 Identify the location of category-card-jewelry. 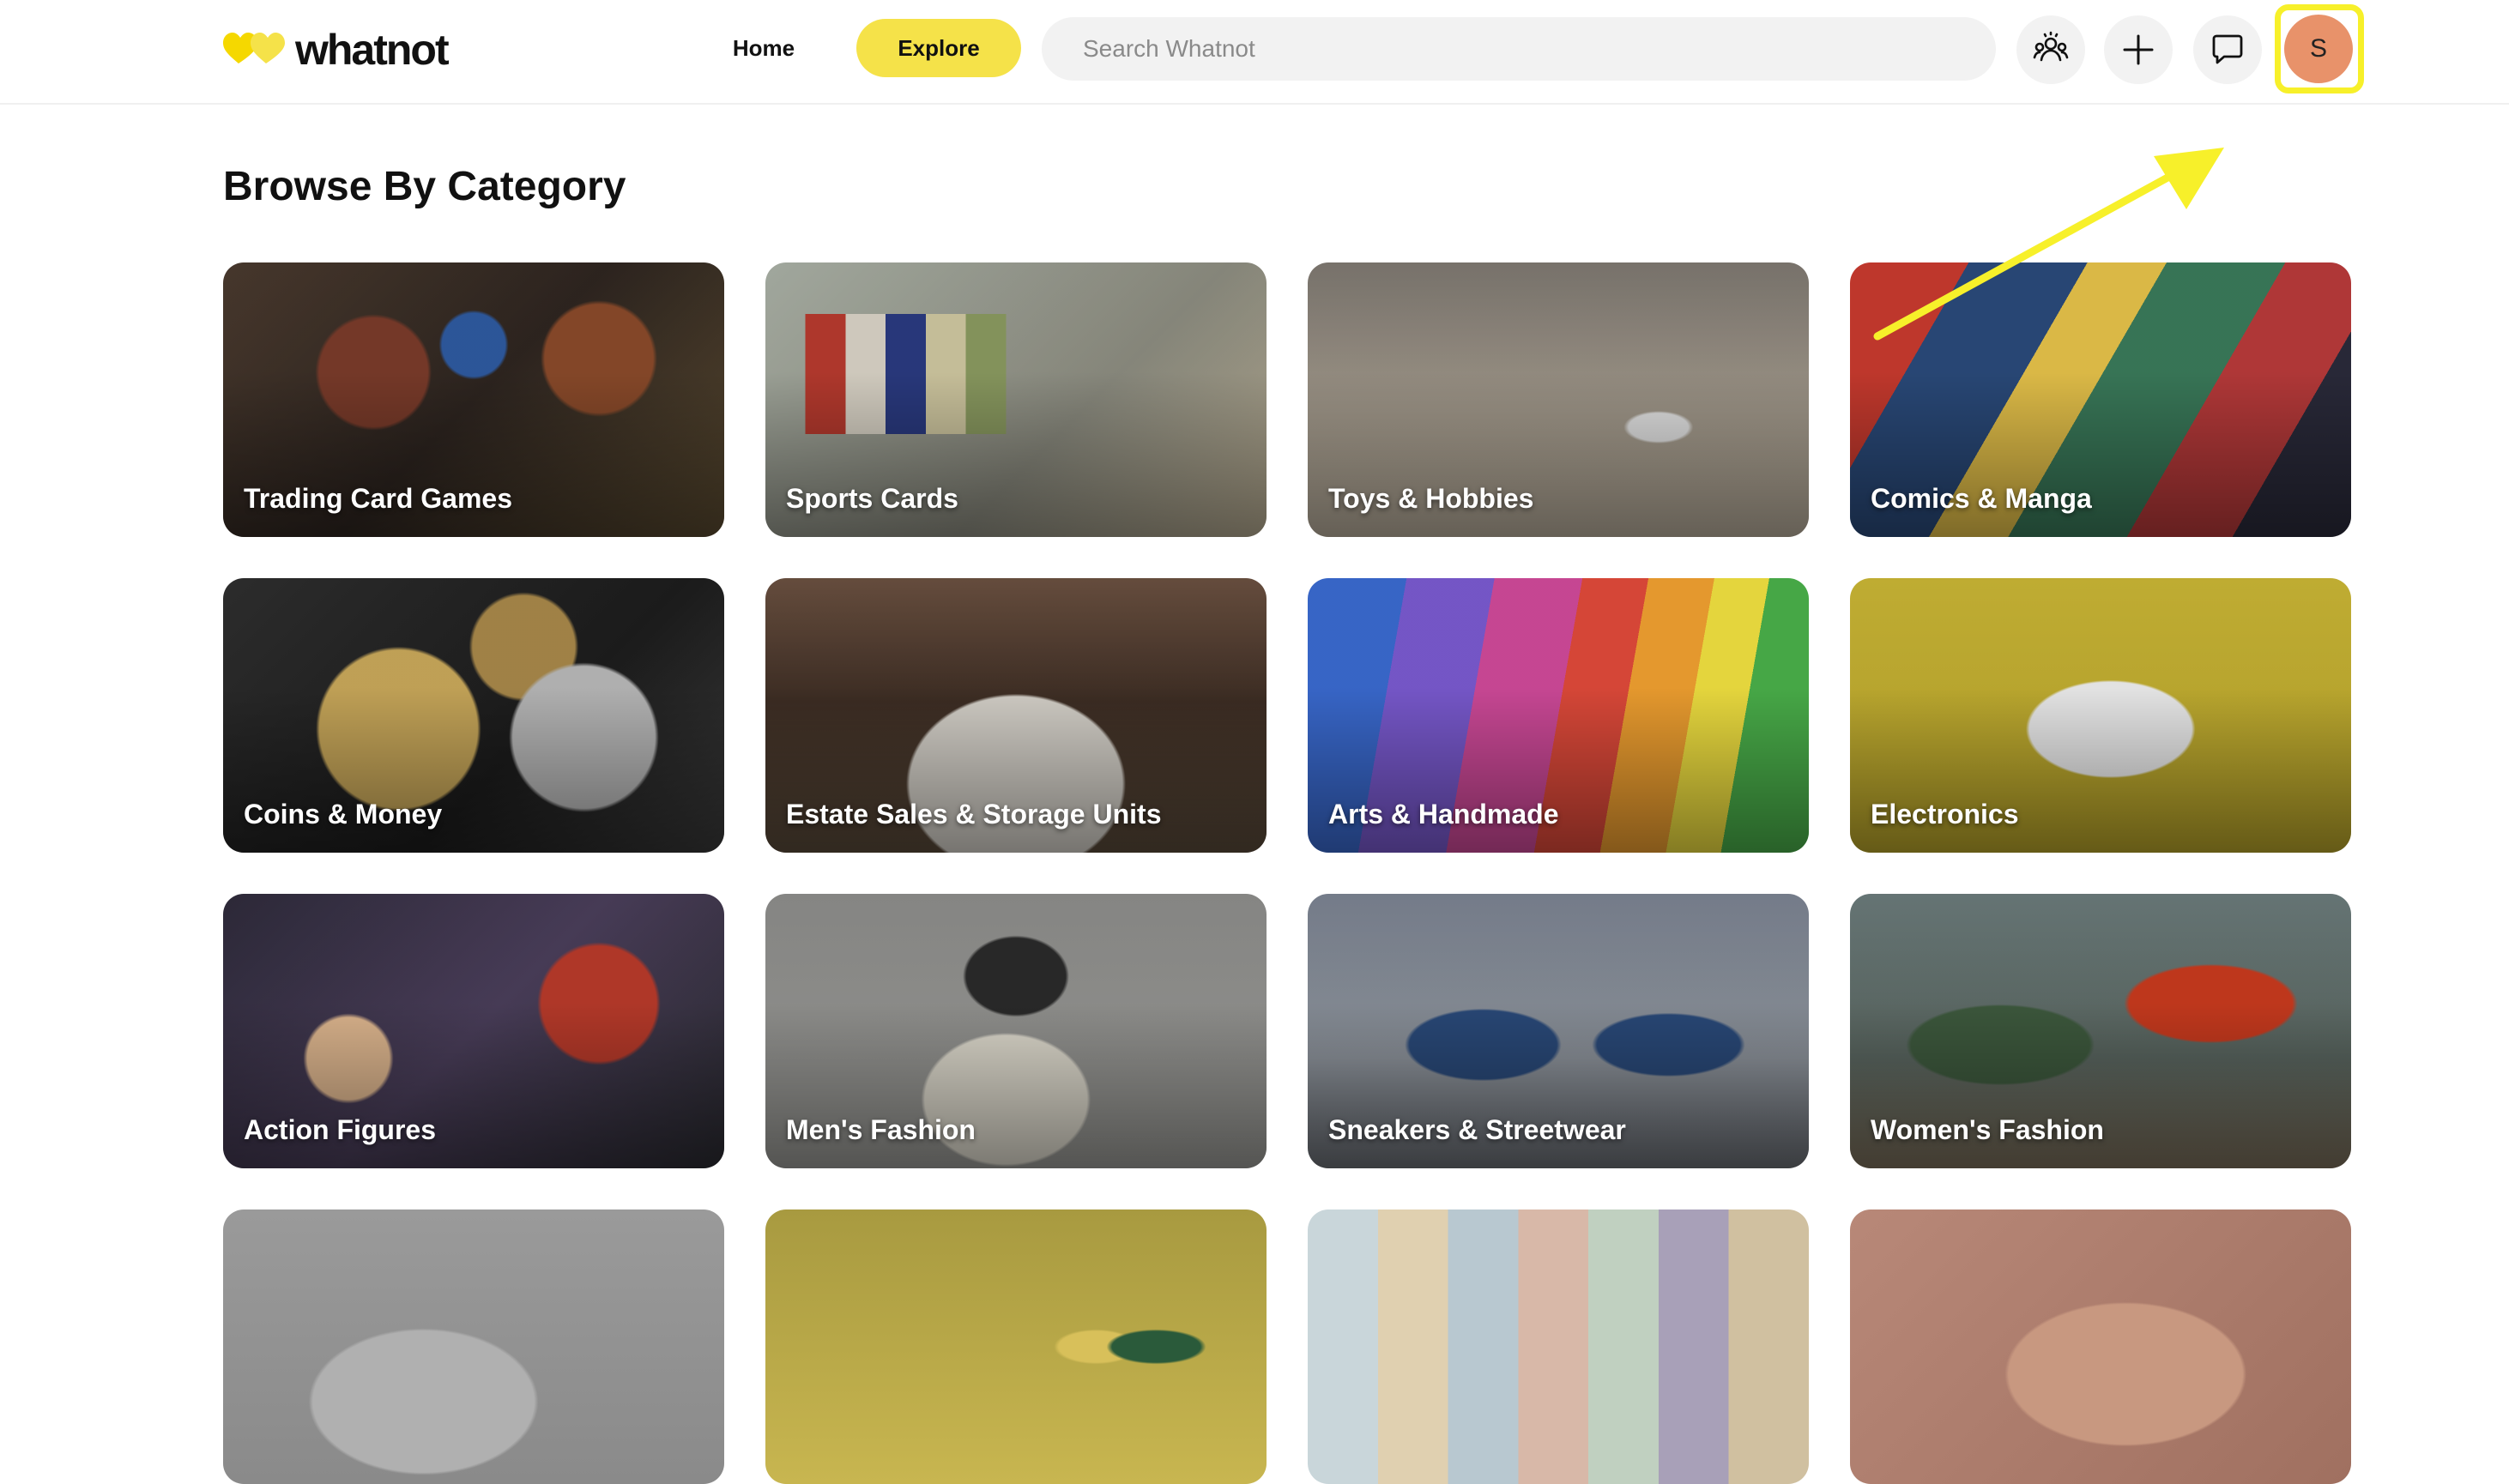
(2100, 1347).